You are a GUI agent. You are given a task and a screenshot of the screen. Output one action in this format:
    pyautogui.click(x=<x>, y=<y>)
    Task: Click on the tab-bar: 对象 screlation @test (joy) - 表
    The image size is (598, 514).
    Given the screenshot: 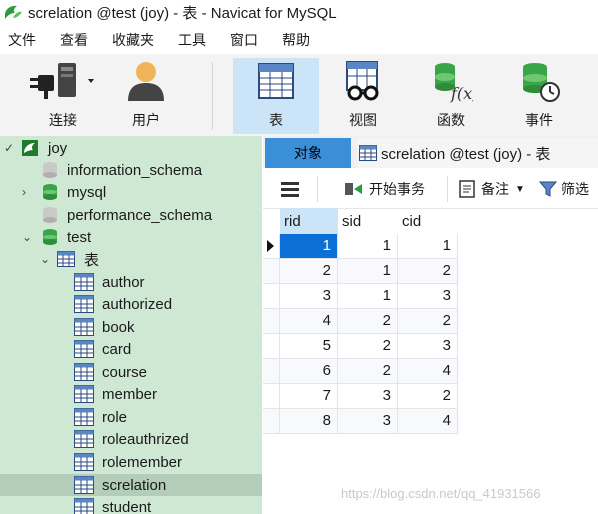 What is the action you would take?
    pyautogui.click(x=430, y=152)
    